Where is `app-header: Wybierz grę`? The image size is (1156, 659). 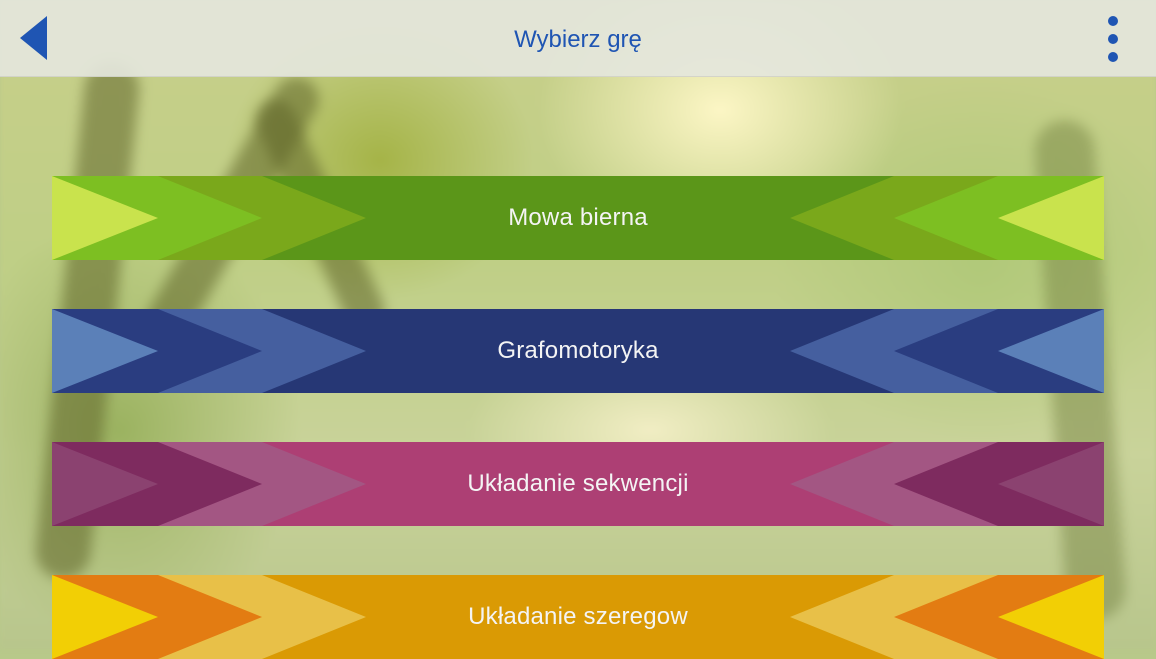
app-header: Wybierz grę is located at coordinates (578, 38).